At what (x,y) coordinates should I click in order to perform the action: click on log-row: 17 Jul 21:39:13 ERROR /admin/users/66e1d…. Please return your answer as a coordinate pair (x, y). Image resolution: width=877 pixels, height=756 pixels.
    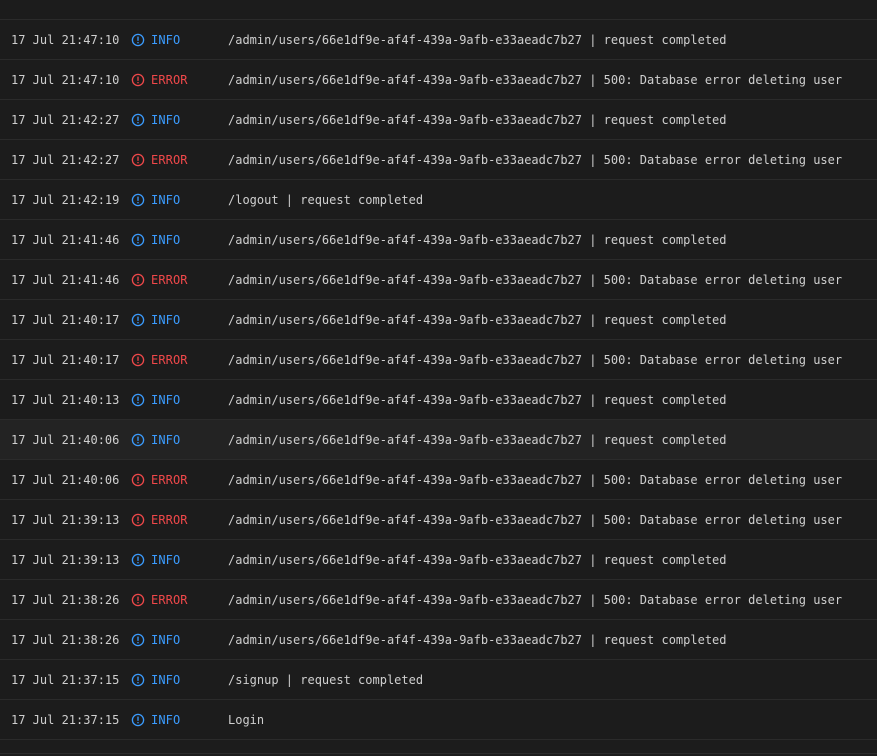
    Looking at the image, I should click on (438, 520).